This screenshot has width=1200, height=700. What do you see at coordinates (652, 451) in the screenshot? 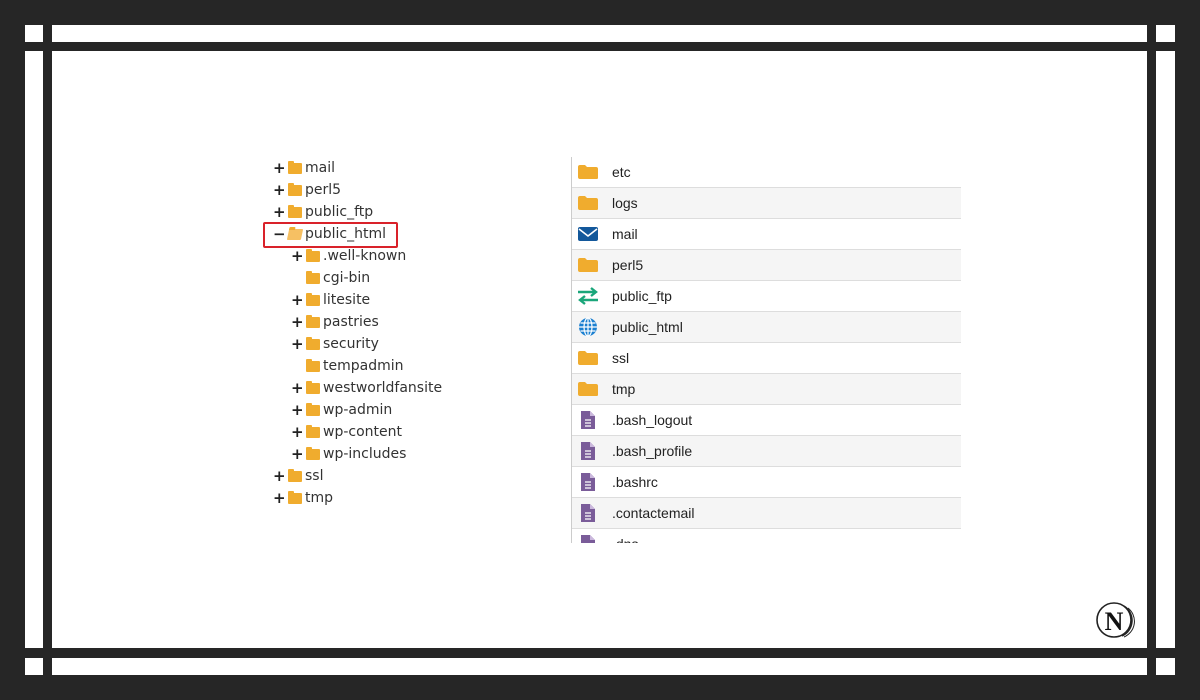
I see `file-name: .bash_profile` at bounding box center [652, 451].